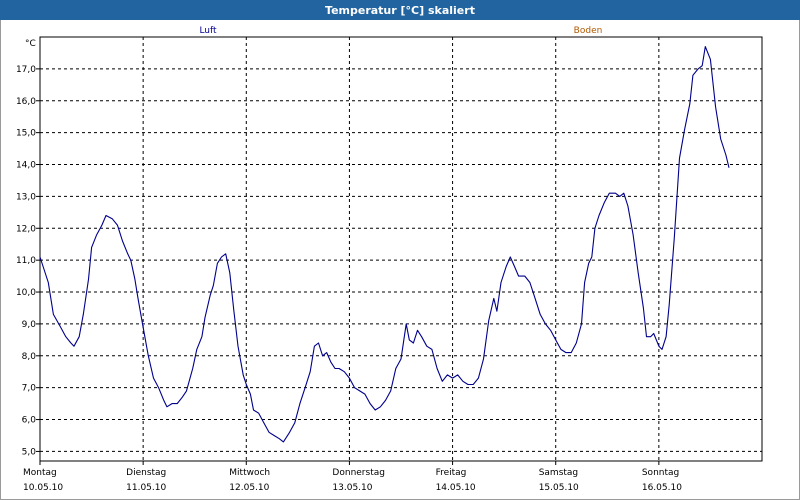 This screenshot has width=800, height=500. I want to click on y-tick-label: 16,0, so click(26, 102).